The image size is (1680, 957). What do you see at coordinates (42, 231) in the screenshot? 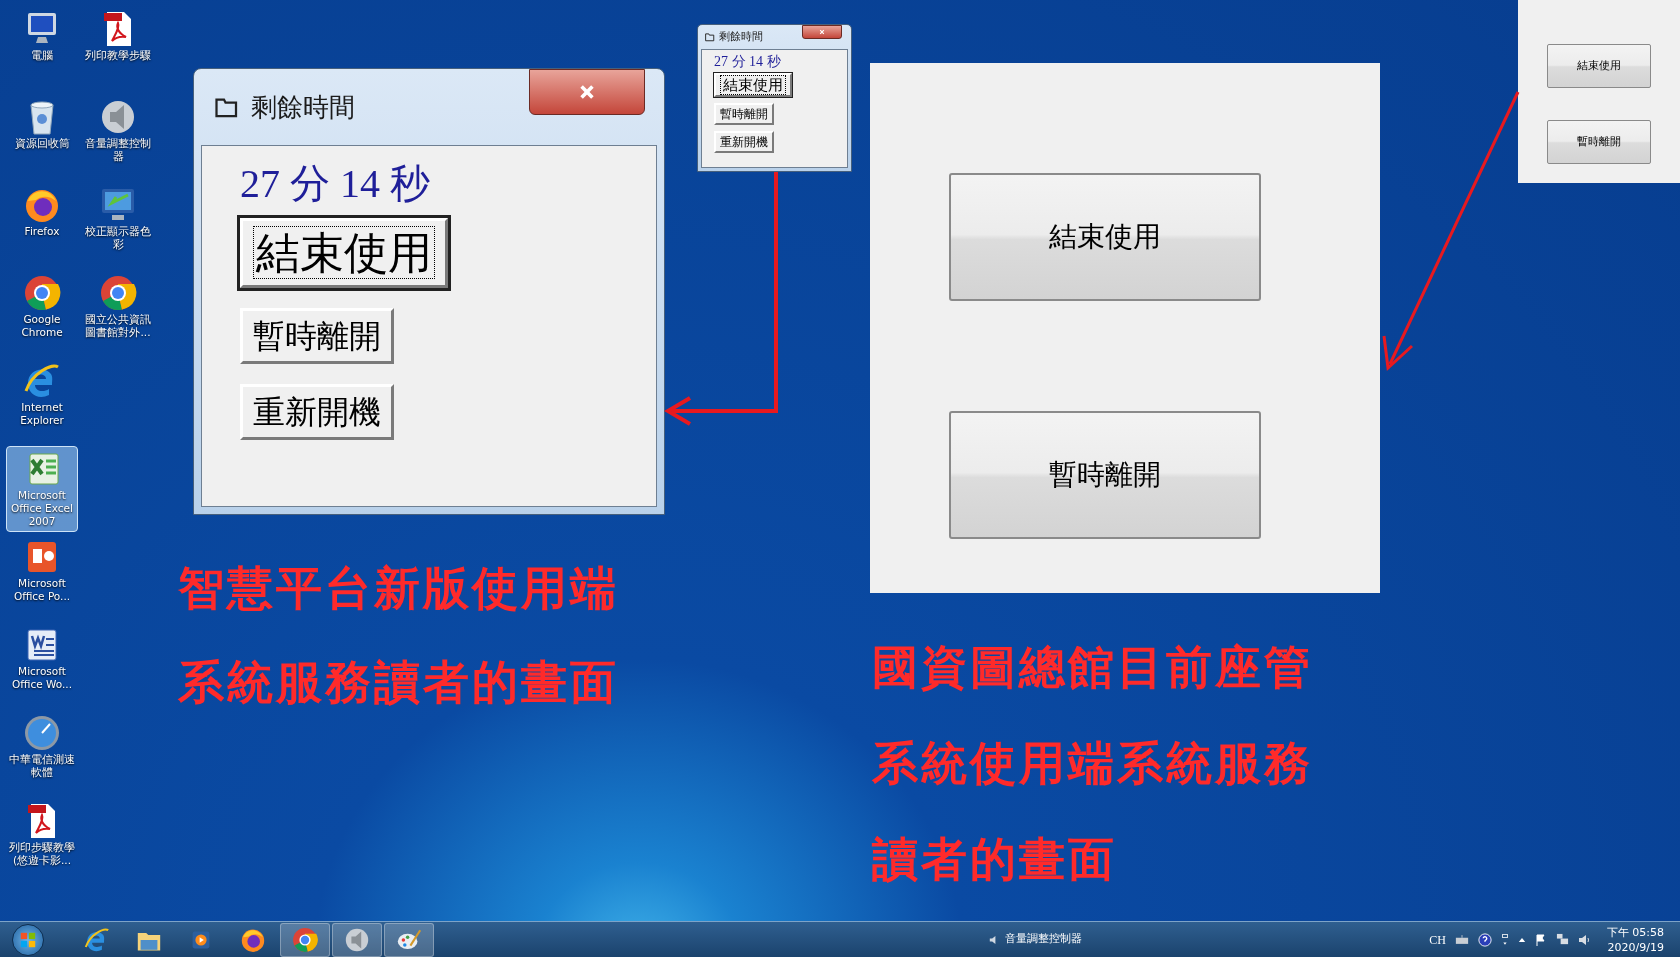
I see `desktop-icon-label: Firefox` at bounding box center [42, 231].